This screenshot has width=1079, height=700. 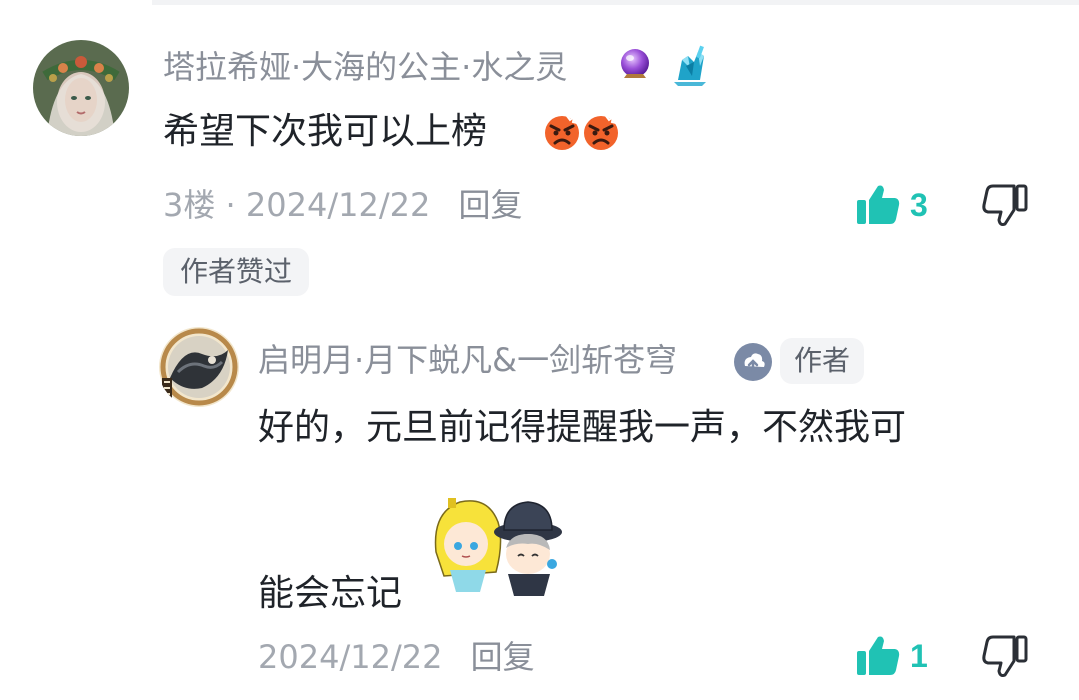 What do you see at coordinates (325, 131) in the screenshot?
I see `comment-text: 希望下次我可以上榜` at bounding box center [325, 131].